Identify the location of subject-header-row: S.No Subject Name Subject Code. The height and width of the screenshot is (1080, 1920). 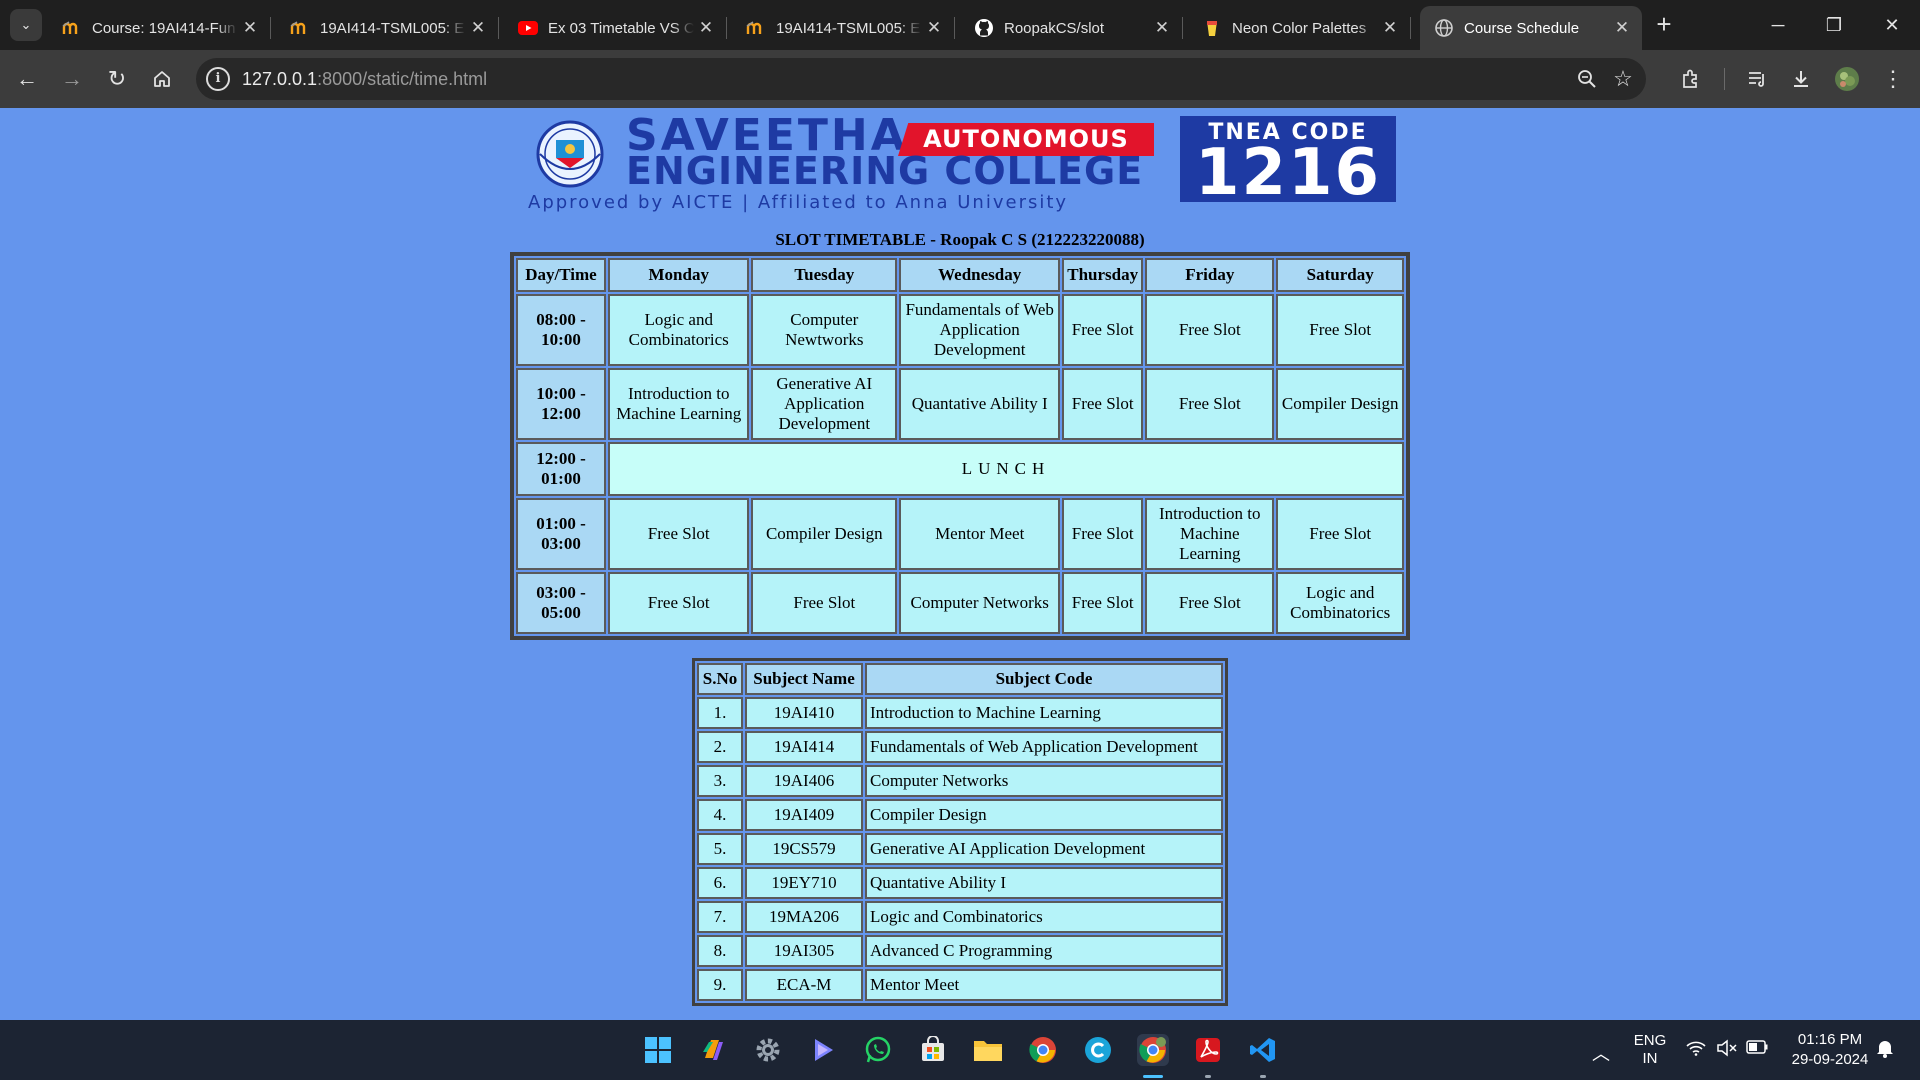
(960, 679).